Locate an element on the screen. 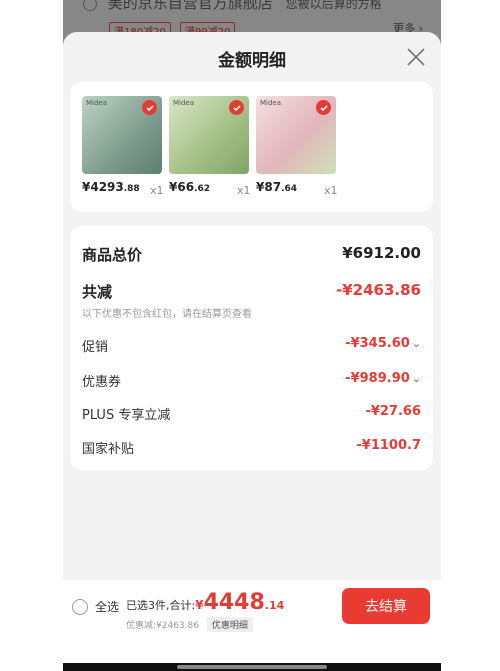 Image resolution: width=500 pixels, height=671 pixels. promotion-value: -¥345.60 ⌄ is located at coordinates (383, 343).